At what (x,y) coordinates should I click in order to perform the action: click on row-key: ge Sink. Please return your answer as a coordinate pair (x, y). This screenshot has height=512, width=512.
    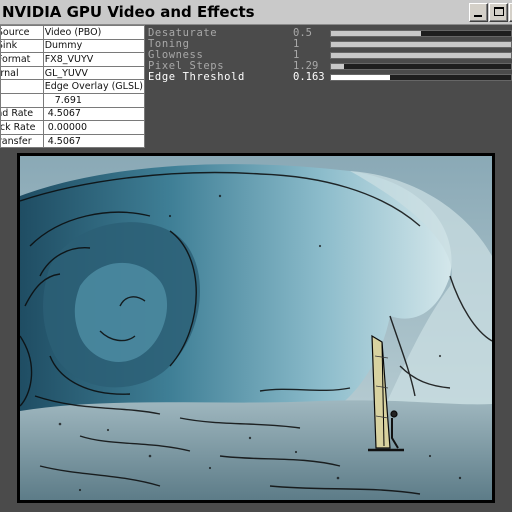
    Looking at the image, I should click on (9, 46).